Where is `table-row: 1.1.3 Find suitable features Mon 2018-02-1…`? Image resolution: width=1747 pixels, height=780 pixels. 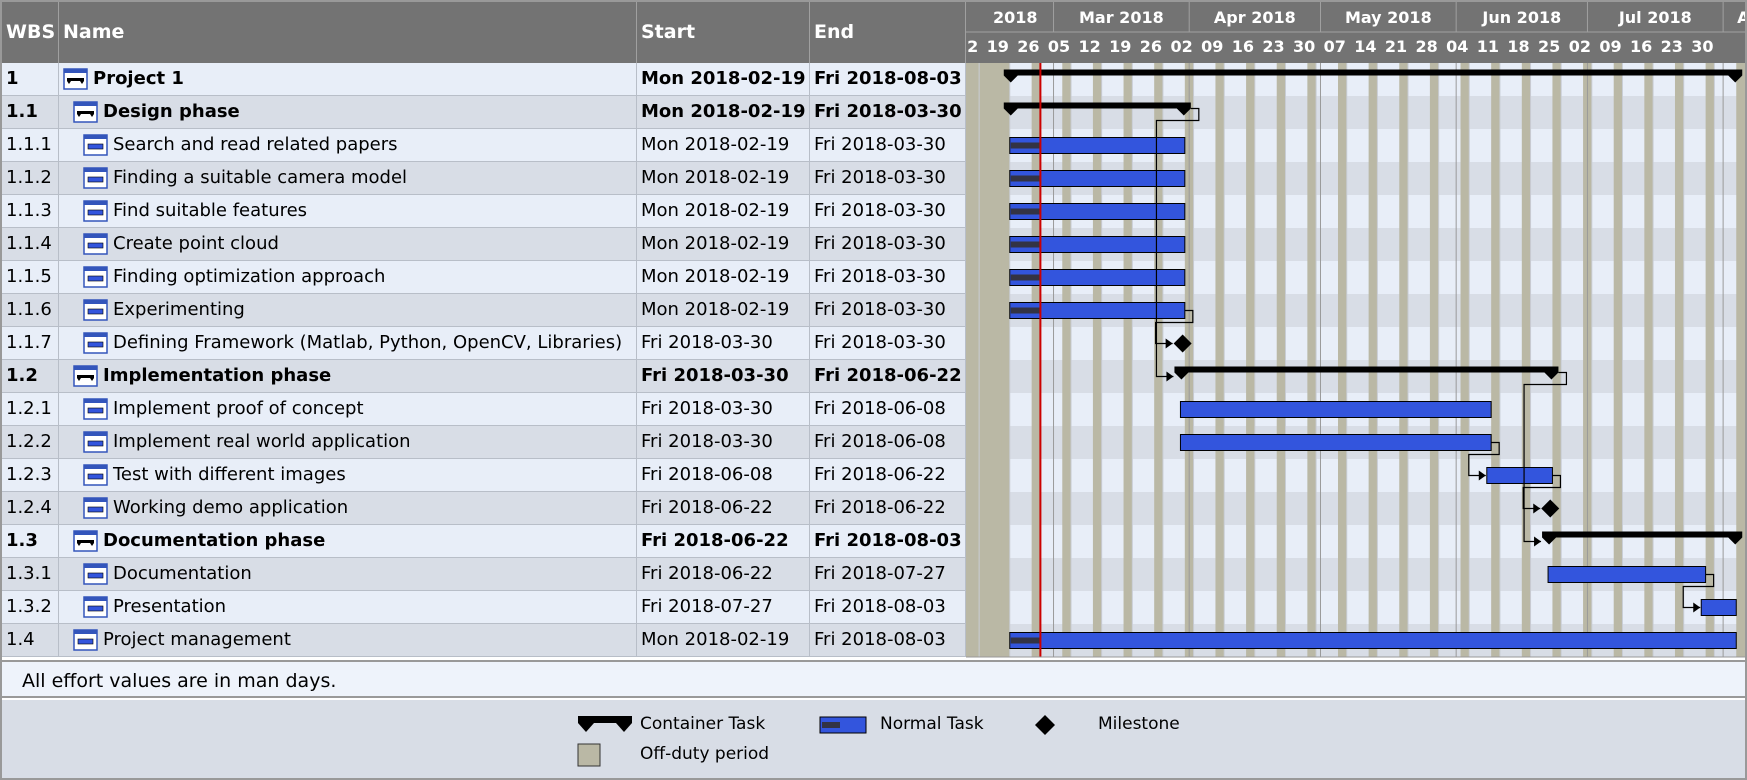 table-row: 1.1.3 Find suitable features Mon 2018-02-1… is located at coordinates (484, 211).